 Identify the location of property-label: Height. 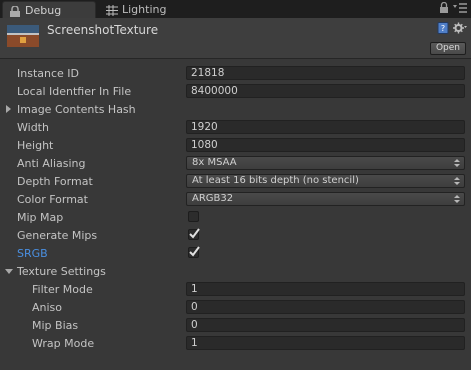
(35, 145).